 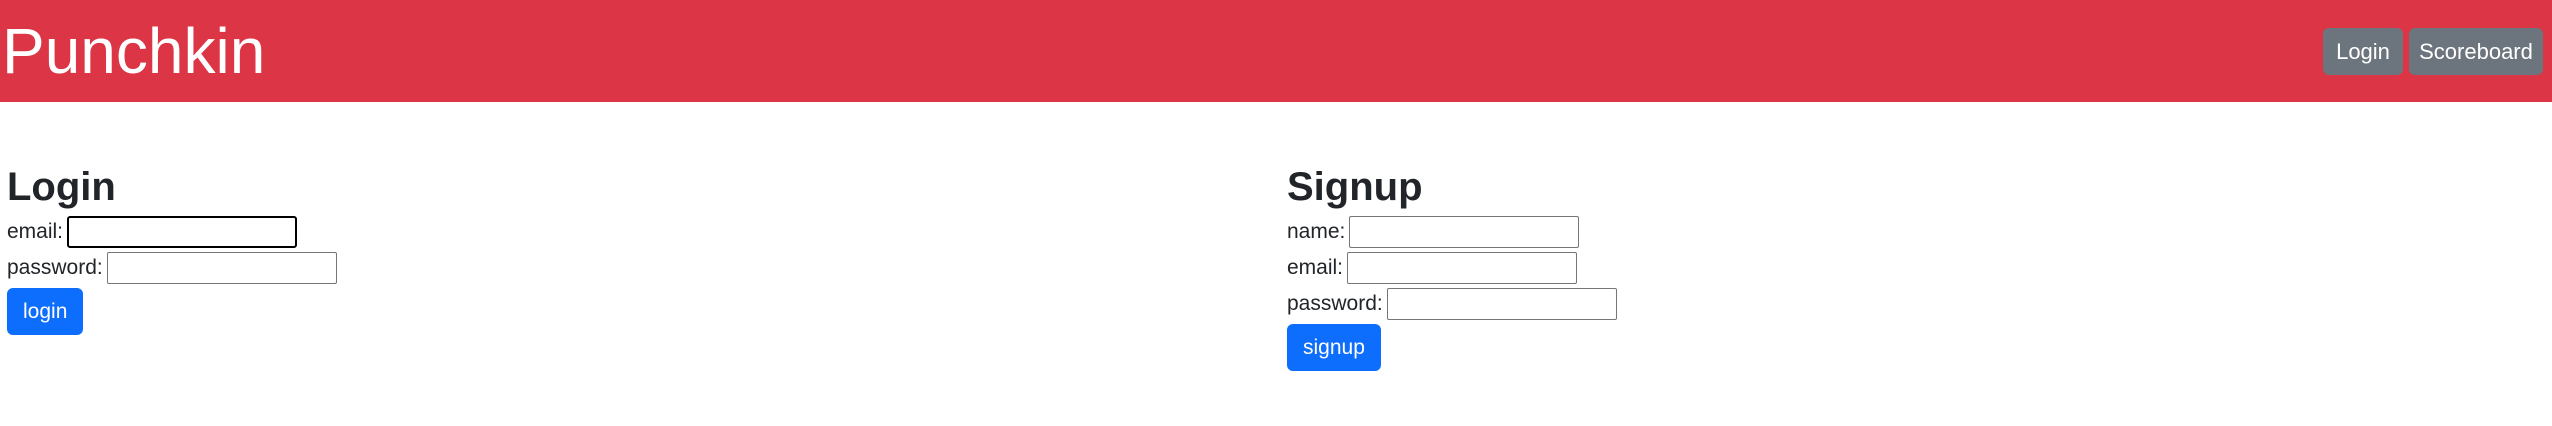 I want to click on signup-email-label: email:, so click(x=1315, y=267).